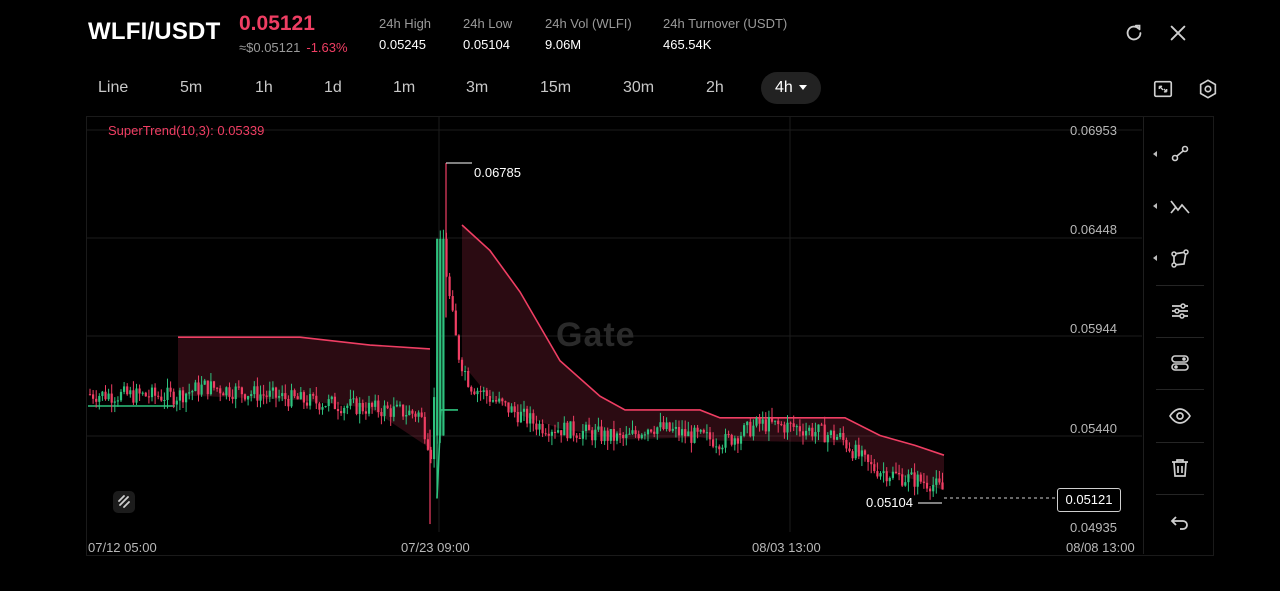 The image size is (1280, 591). What do you see at coordinates (1180, 521) in the screenshot?
I see `undo-icon` at bounding box center [1180, 521].